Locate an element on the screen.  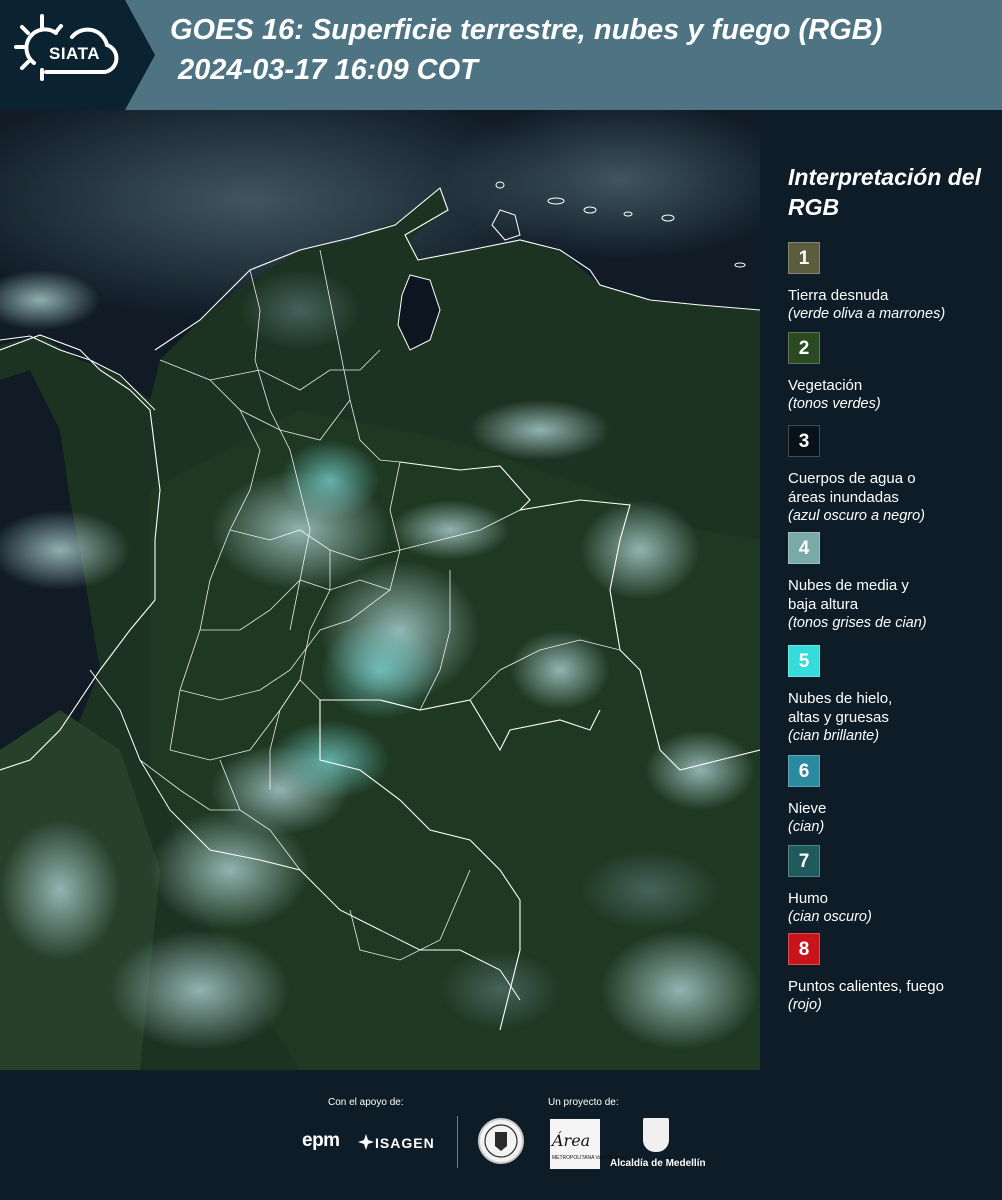
siata-logo: SIATA is located at coordinates (77, 55).